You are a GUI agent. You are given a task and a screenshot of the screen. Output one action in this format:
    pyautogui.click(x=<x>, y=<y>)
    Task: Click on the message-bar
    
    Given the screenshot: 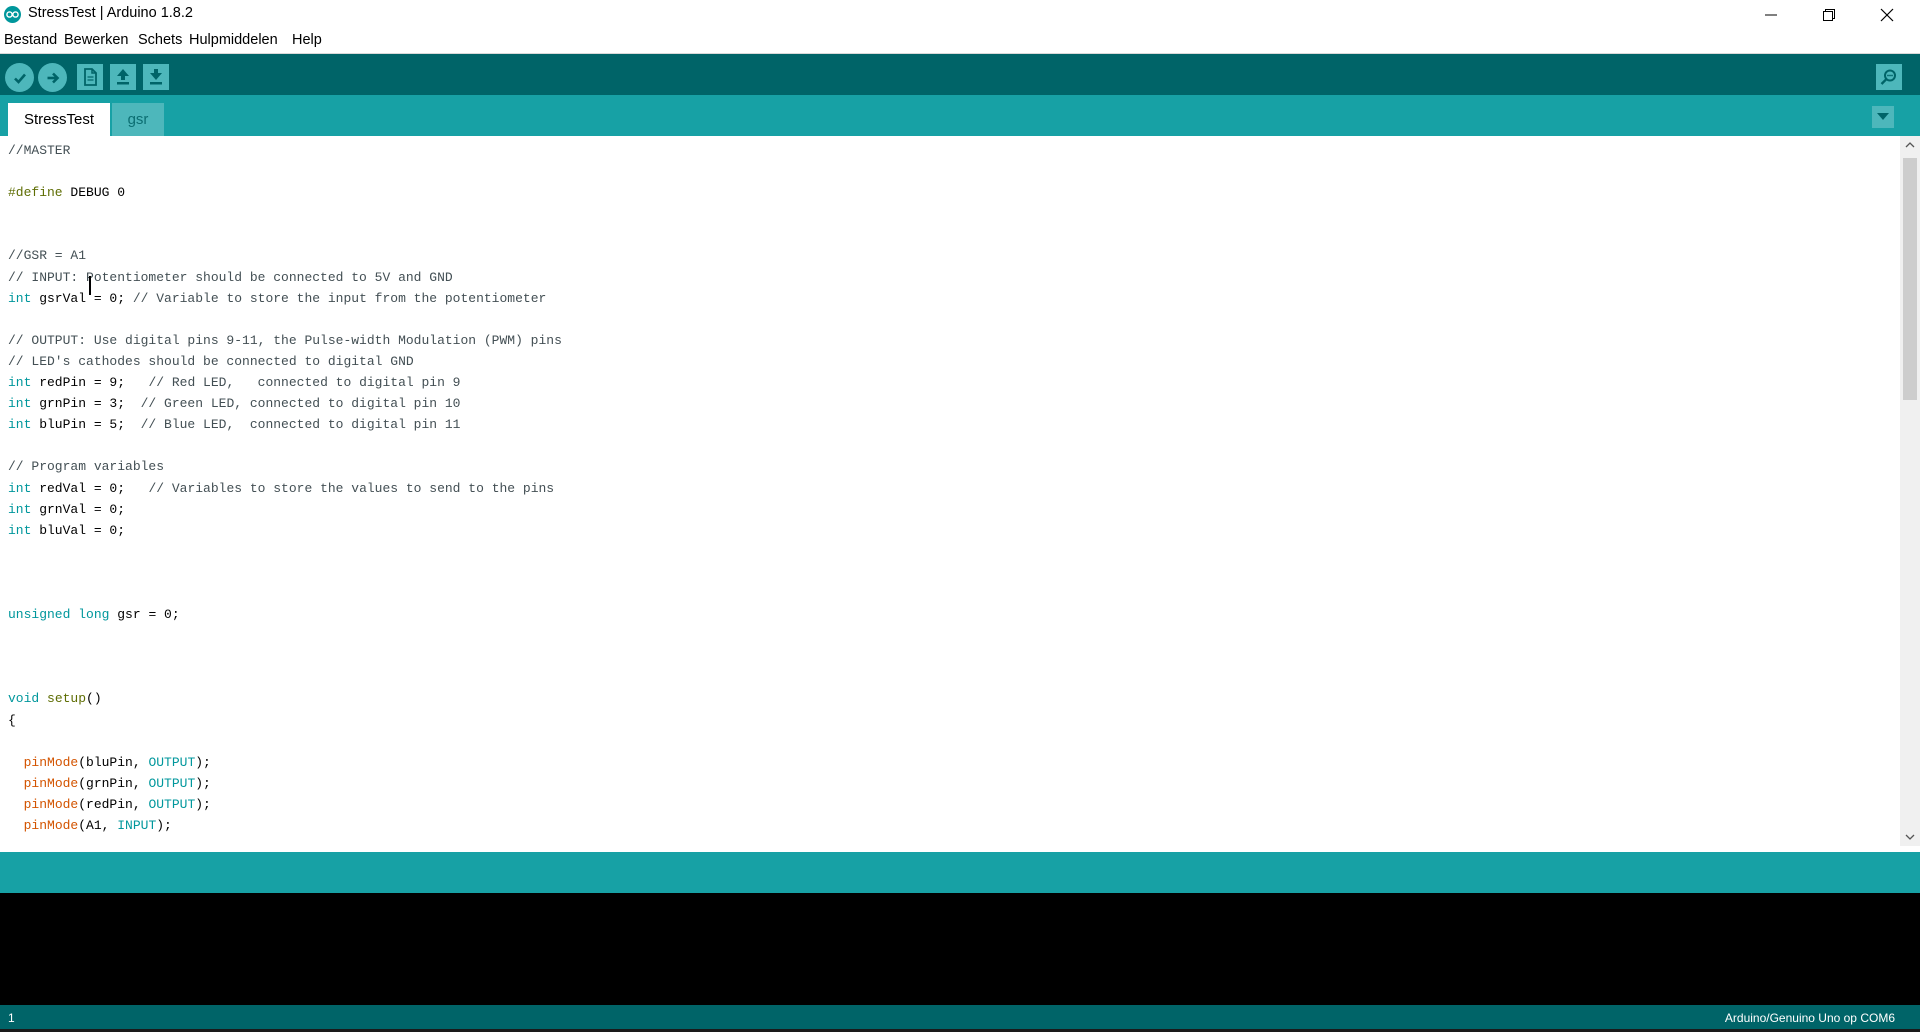 What is the action you would take?
    pyautogui.click(x=960, y=872)
    